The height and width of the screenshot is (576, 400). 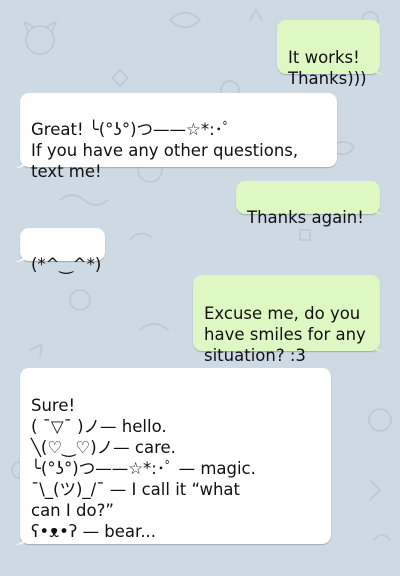 I want to click on message-bubble-outgoing: Thanks again!, so click(x=311, y=204).